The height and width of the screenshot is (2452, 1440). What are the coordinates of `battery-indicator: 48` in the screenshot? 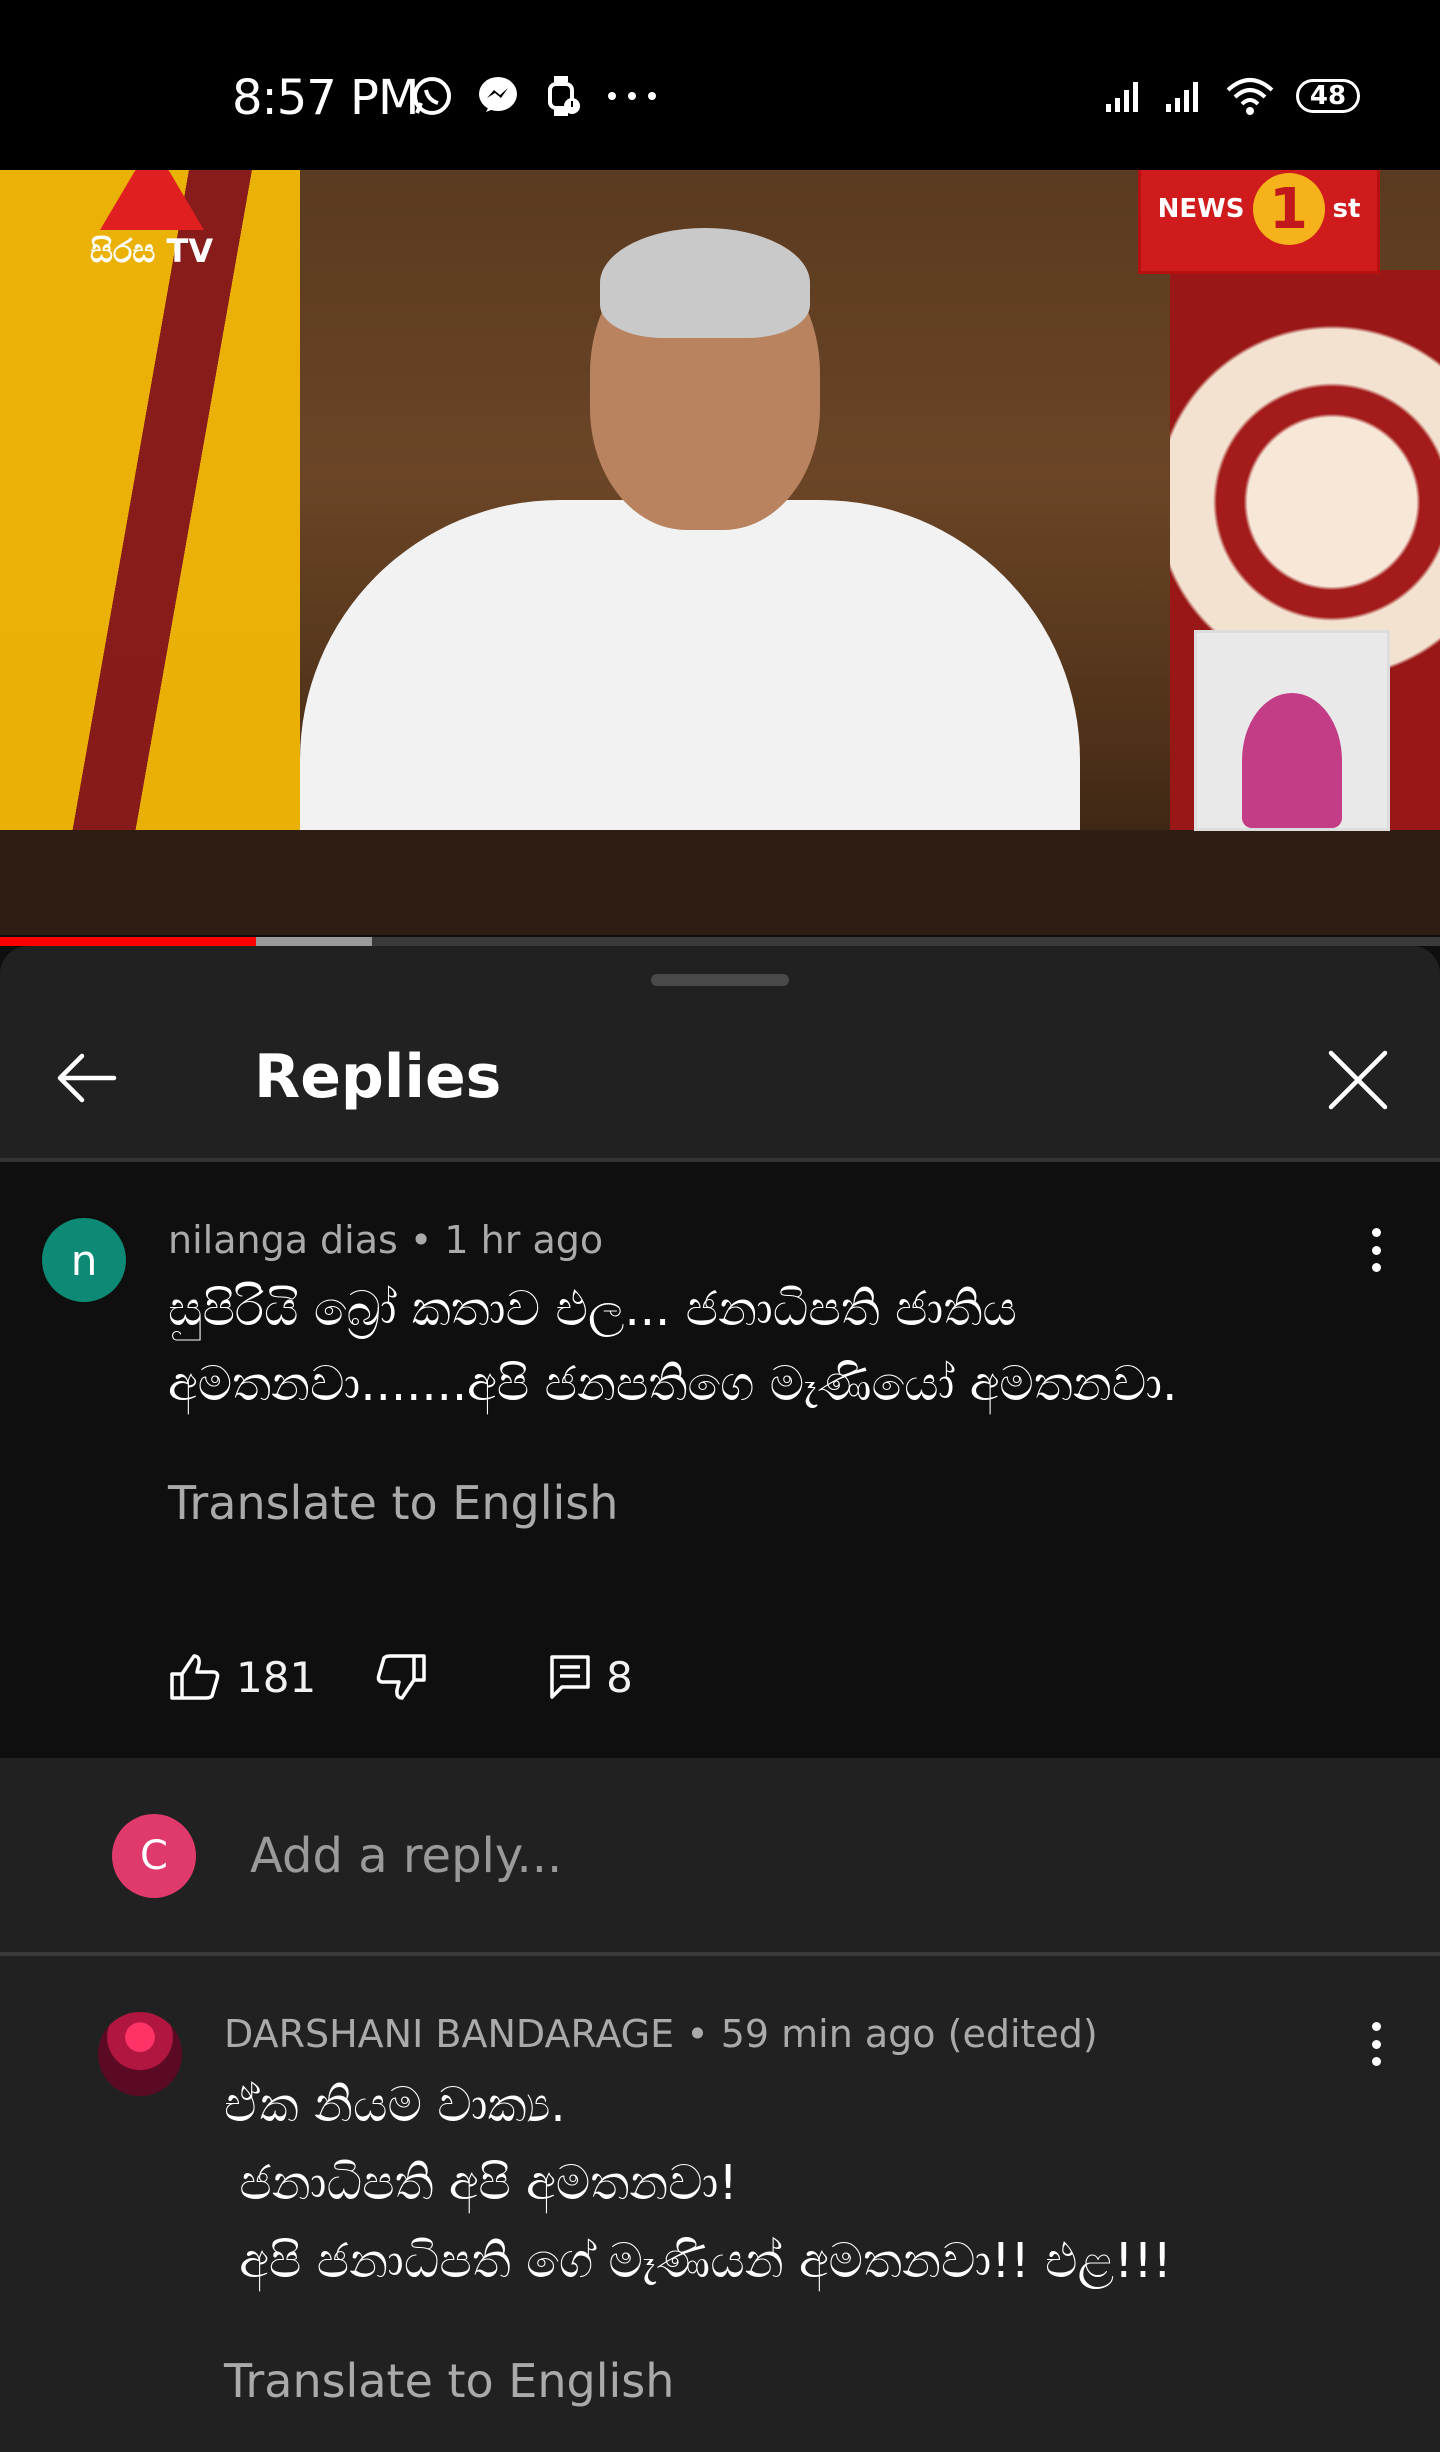 It's located at (1328, 96).